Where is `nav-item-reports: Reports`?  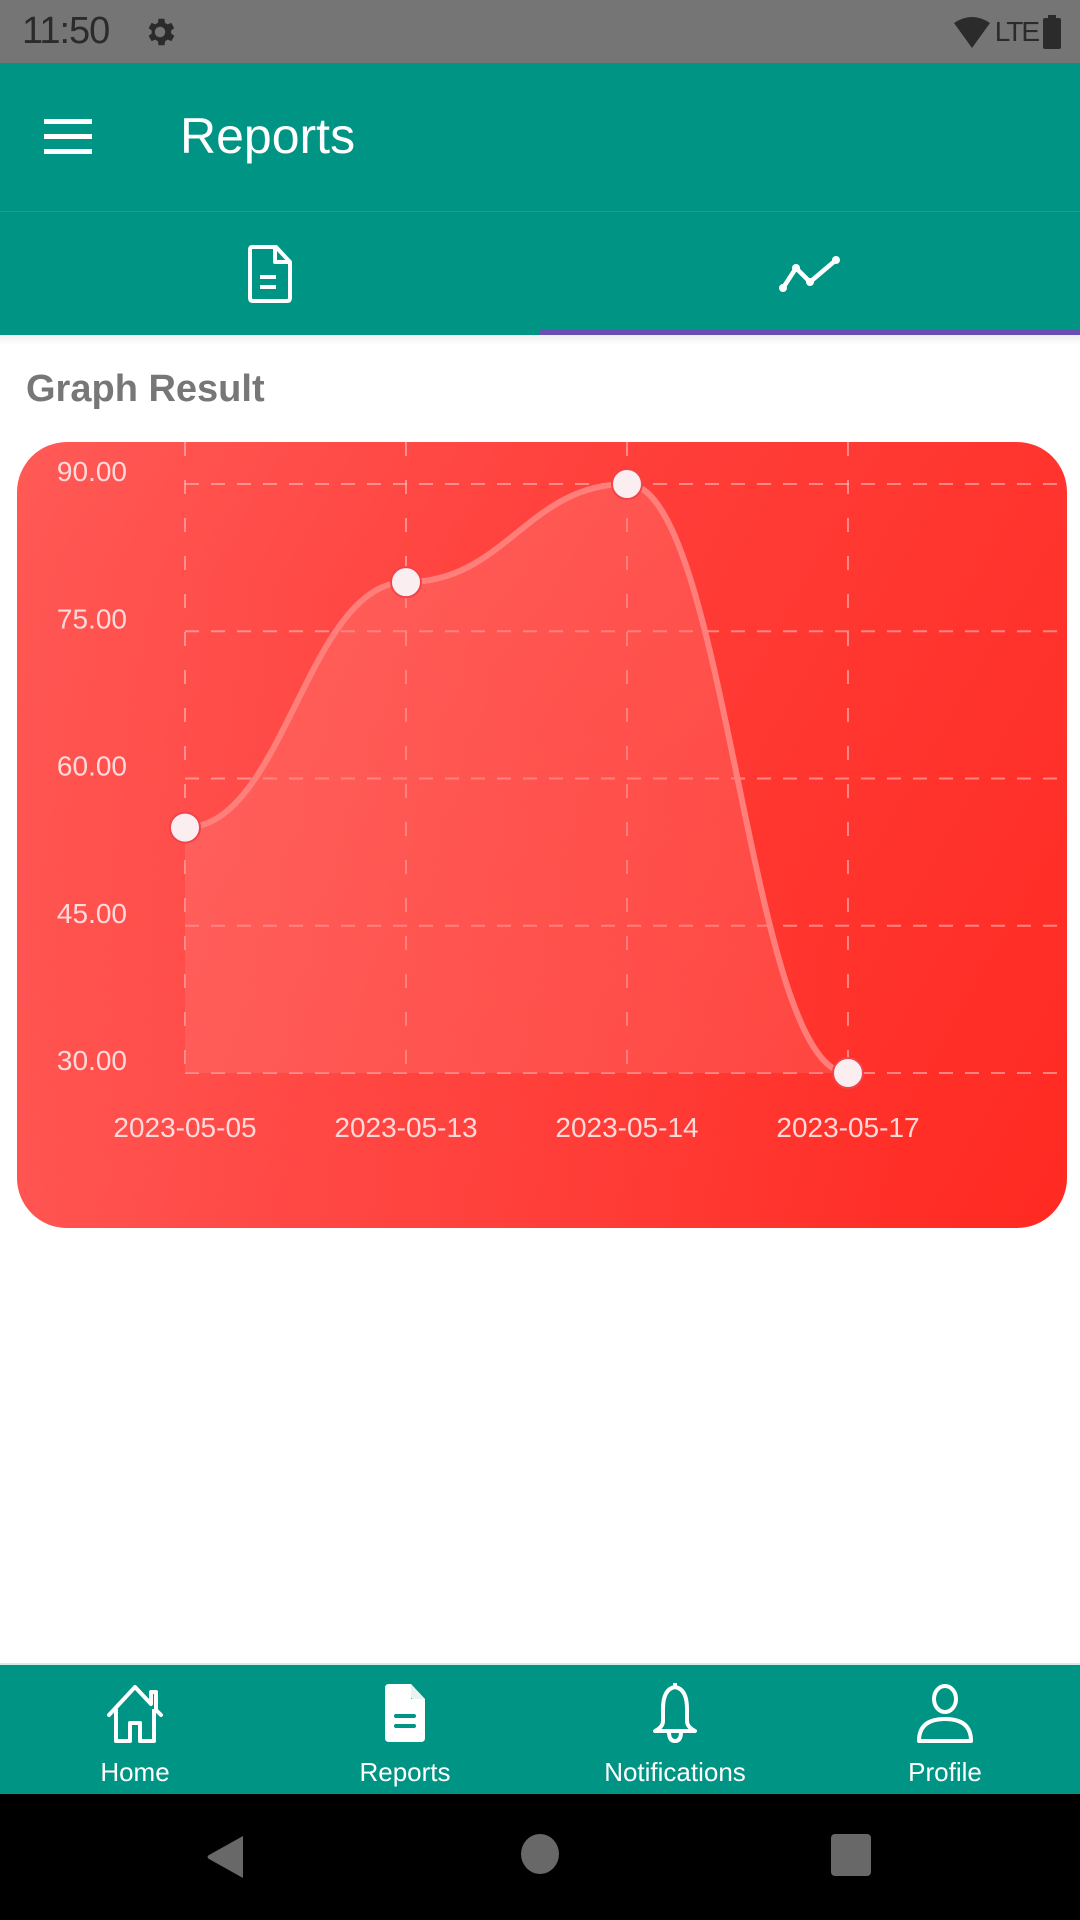
nav-item-reports: Reports is located at coordinates (405, 1729).